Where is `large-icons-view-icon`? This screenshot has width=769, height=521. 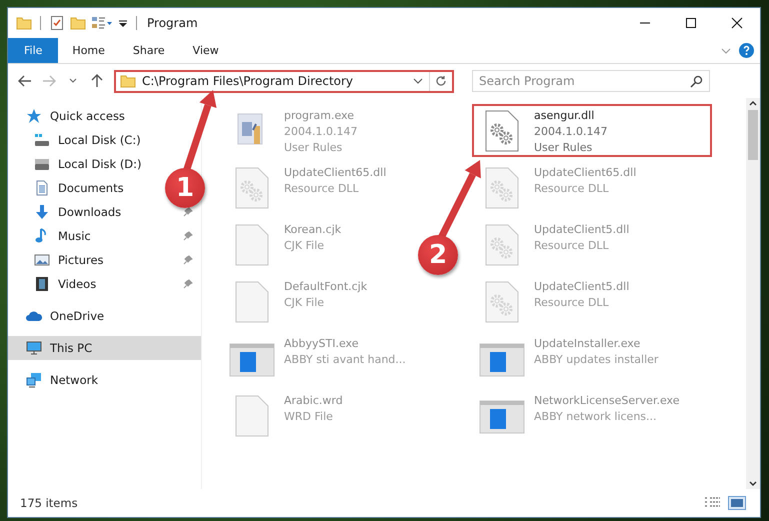
large-icons-view-icon is located at coordinates (737, 503).